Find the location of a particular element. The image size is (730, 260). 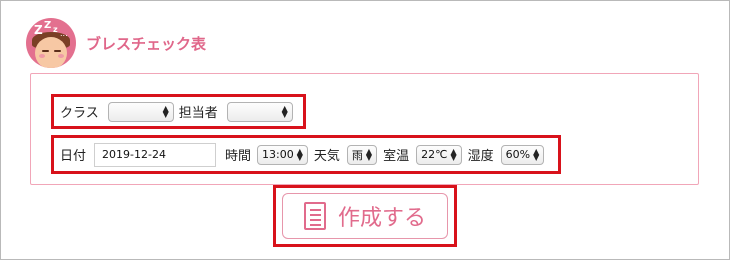

page-title: ブレスチェック表 is located at coordinates (146, 43).